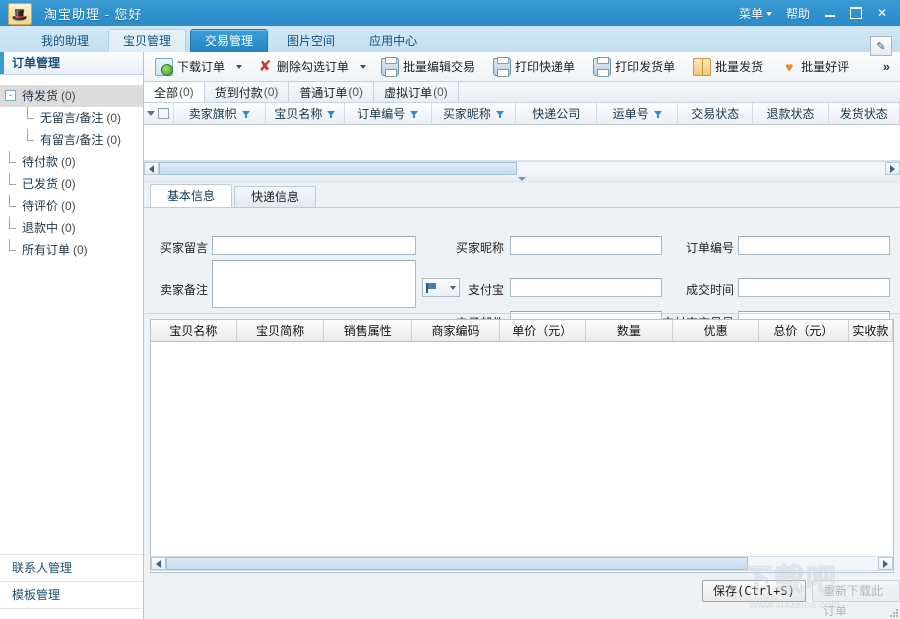  What do you see at coordinates (485, 290) in the screenshot?
I see `alipay-label: 支付宝` at bounding box center [485, 290].